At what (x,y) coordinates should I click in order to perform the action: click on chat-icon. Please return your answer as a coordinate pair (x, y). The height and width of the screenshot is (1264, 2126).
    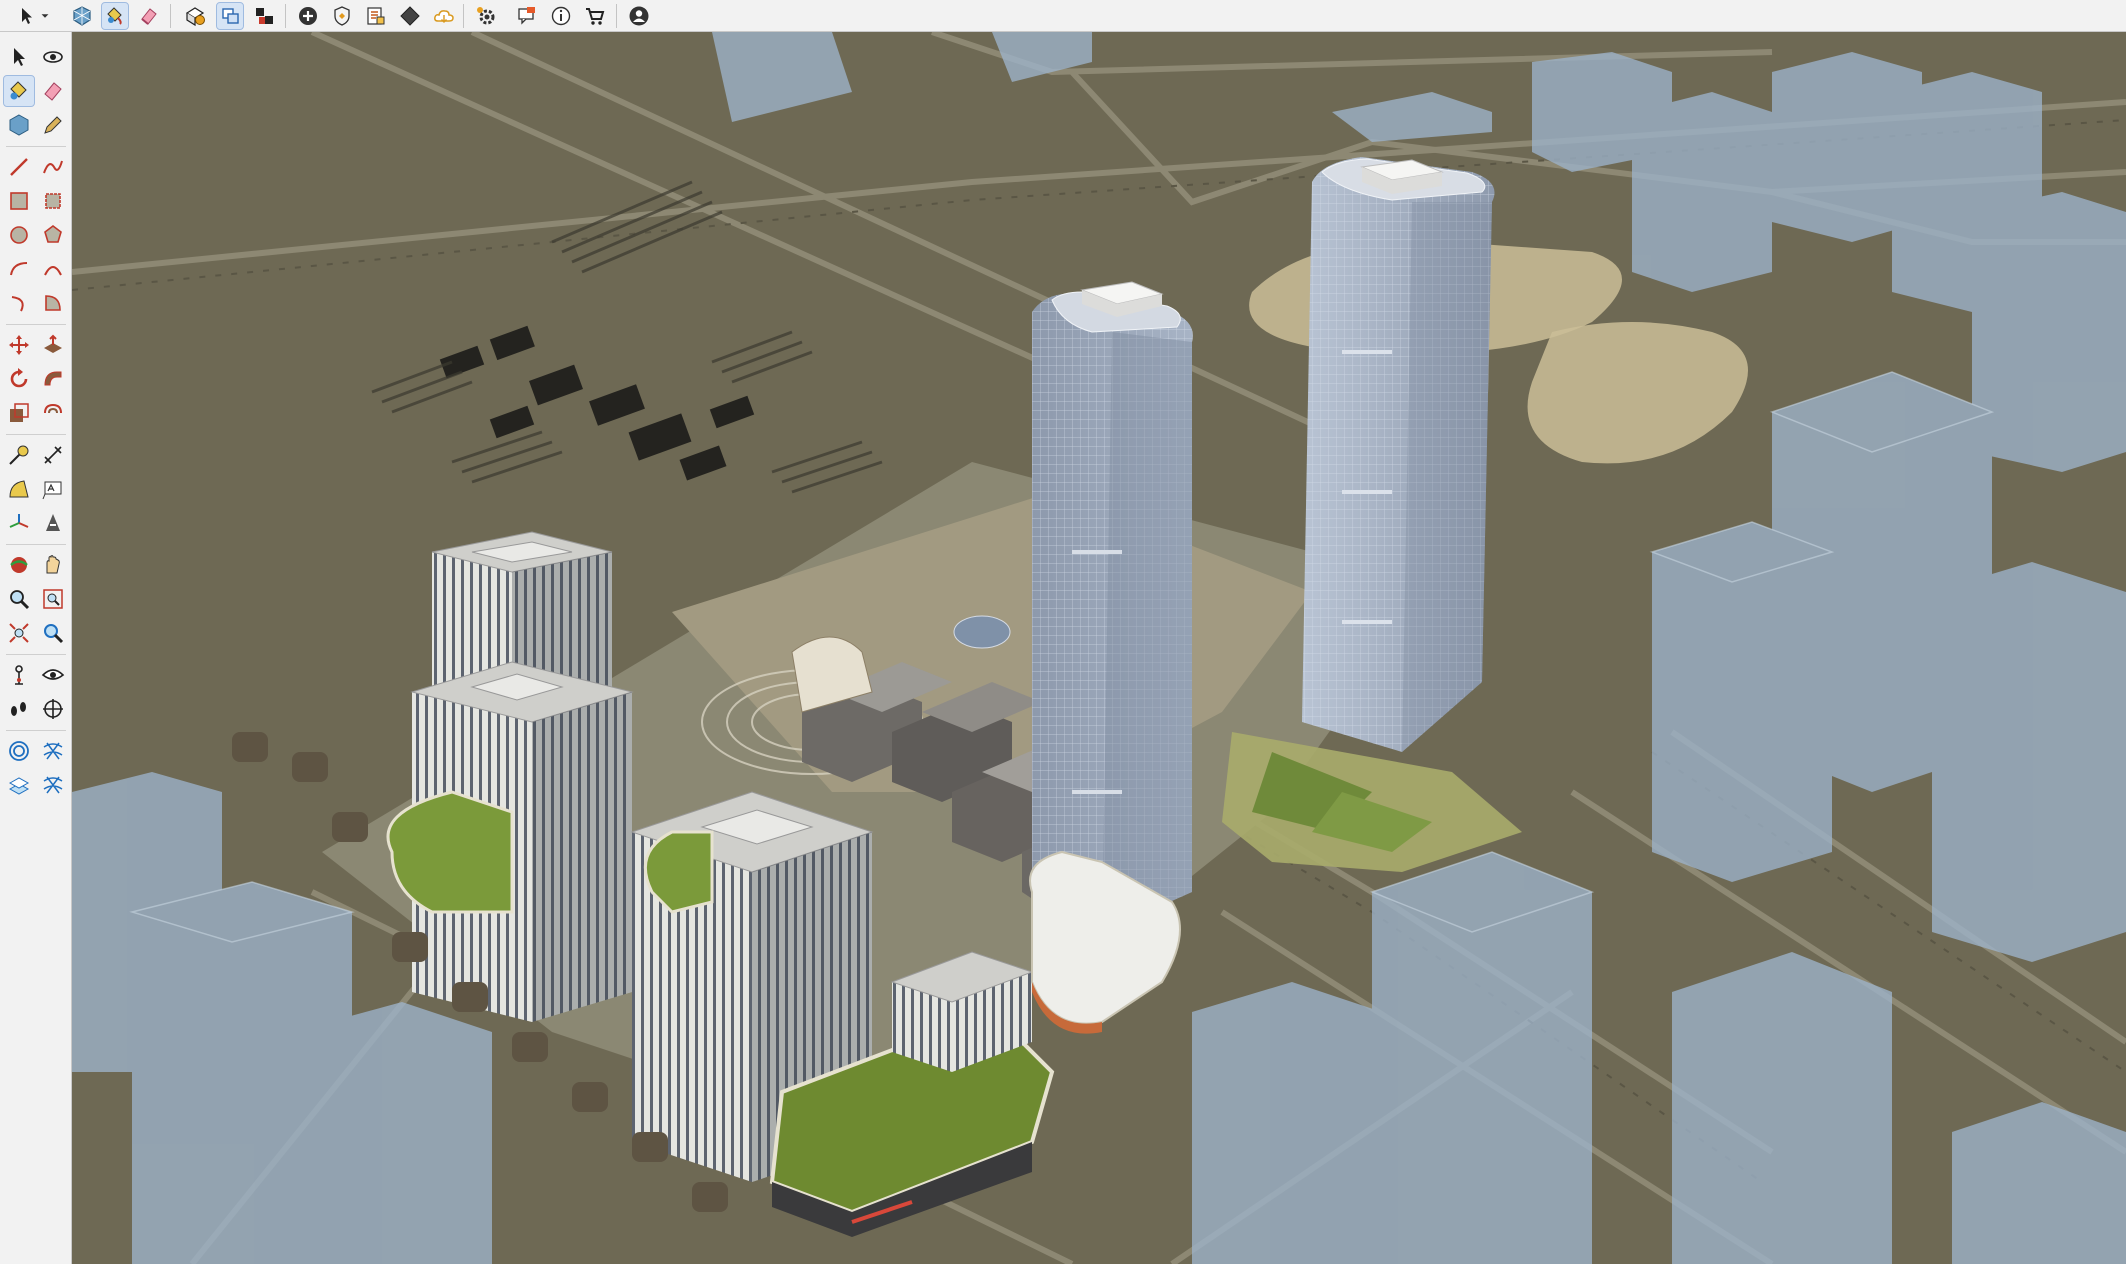
    Looking at the image, I should click on (527, 16).